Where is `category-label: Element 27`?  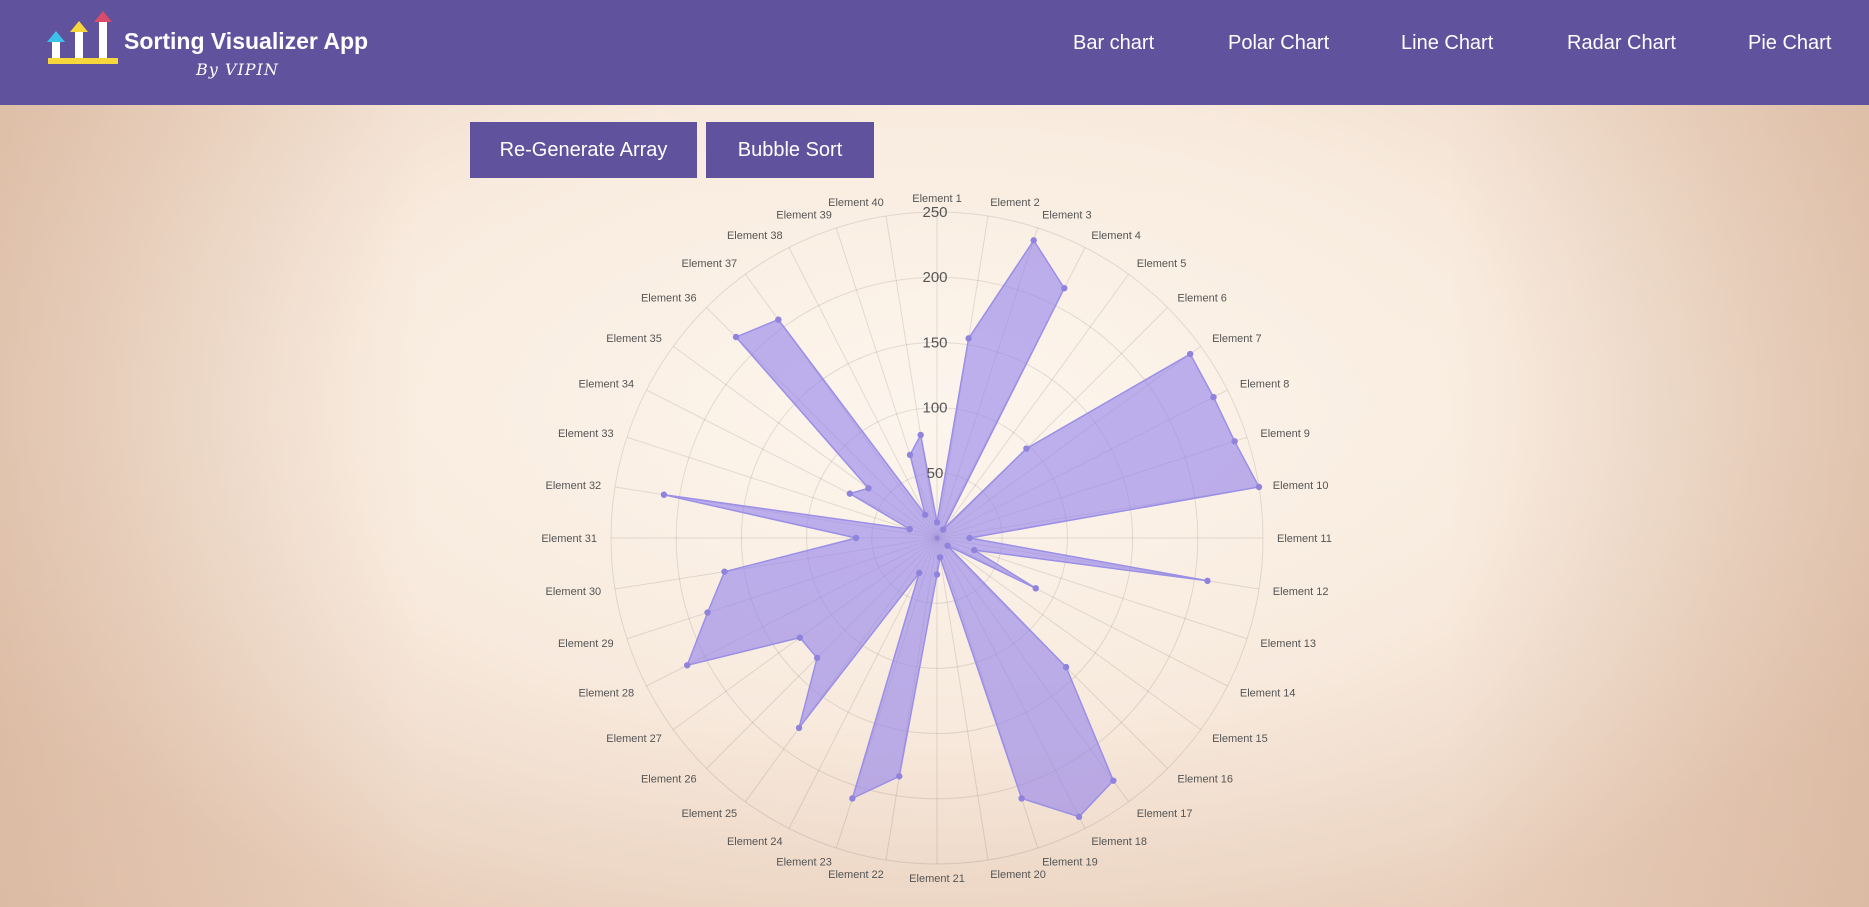
category-label: Element 27 is located at coordinates (634, 739).